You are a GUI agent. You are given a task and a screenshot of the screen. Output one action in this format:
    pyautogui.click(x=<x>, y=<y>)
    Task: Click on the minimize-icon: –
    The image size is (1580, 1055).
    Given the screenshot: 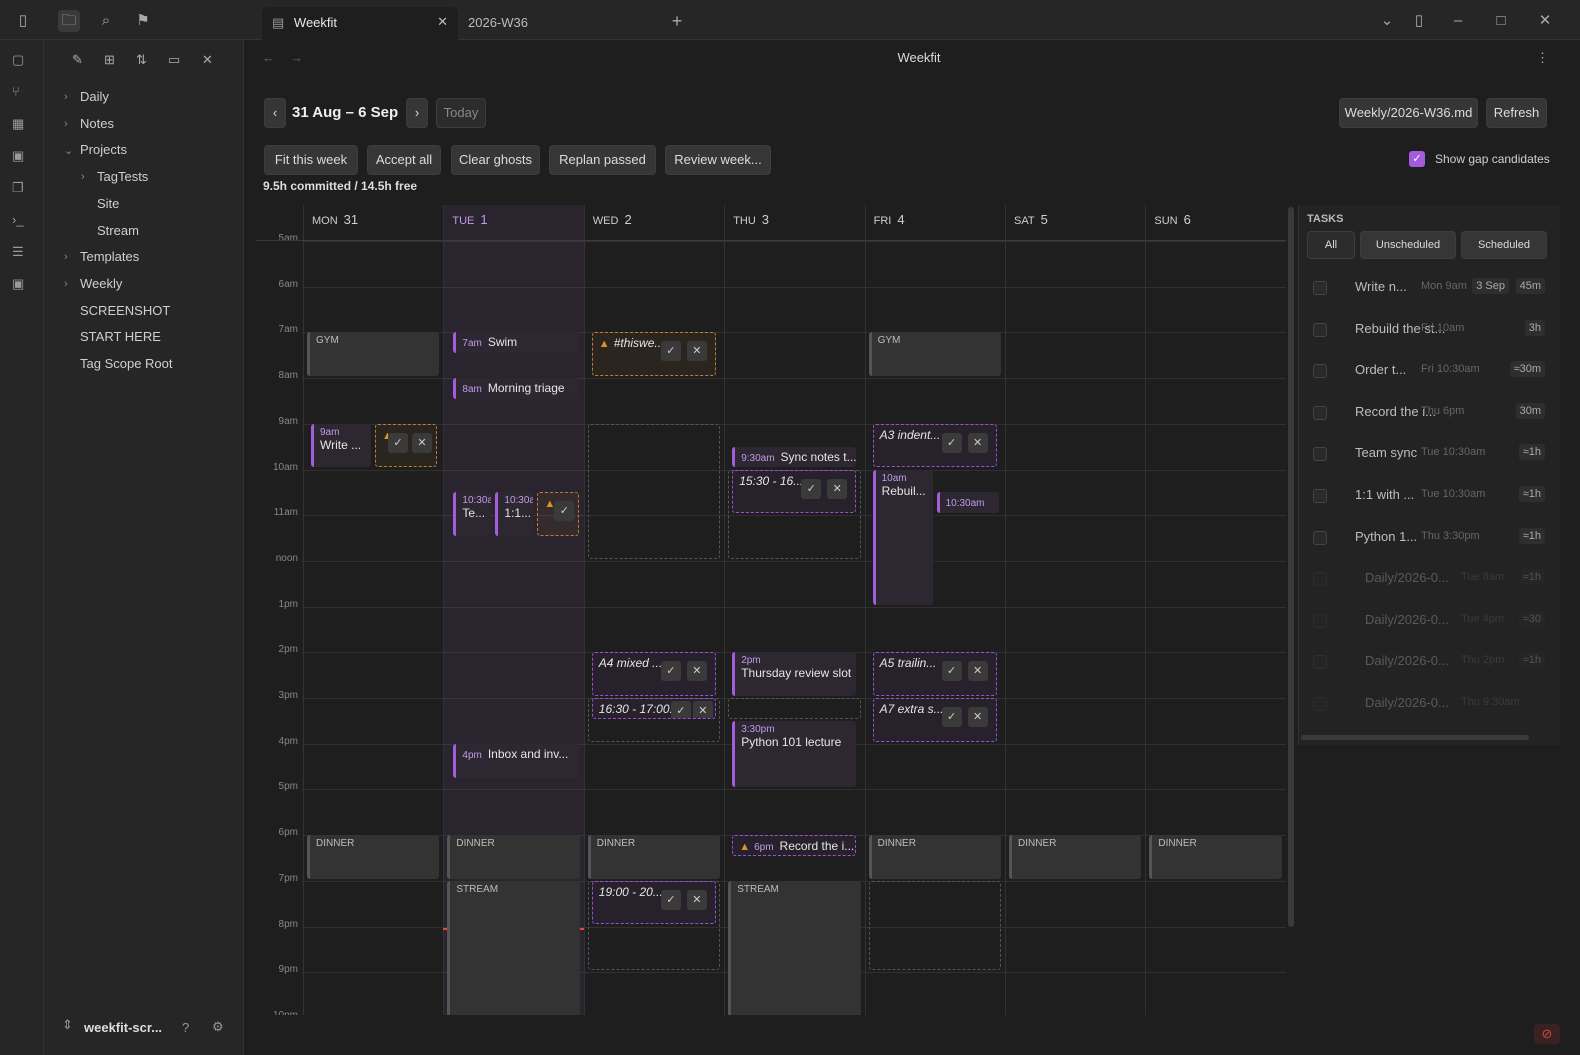 What is the action you would take?
    pyautogui.click(x=1458, y=21)
    